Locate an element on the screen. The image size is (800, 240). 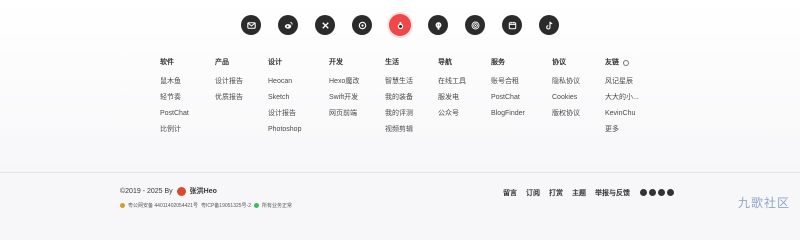
weibo-icon is located at coordinates (288, 25).